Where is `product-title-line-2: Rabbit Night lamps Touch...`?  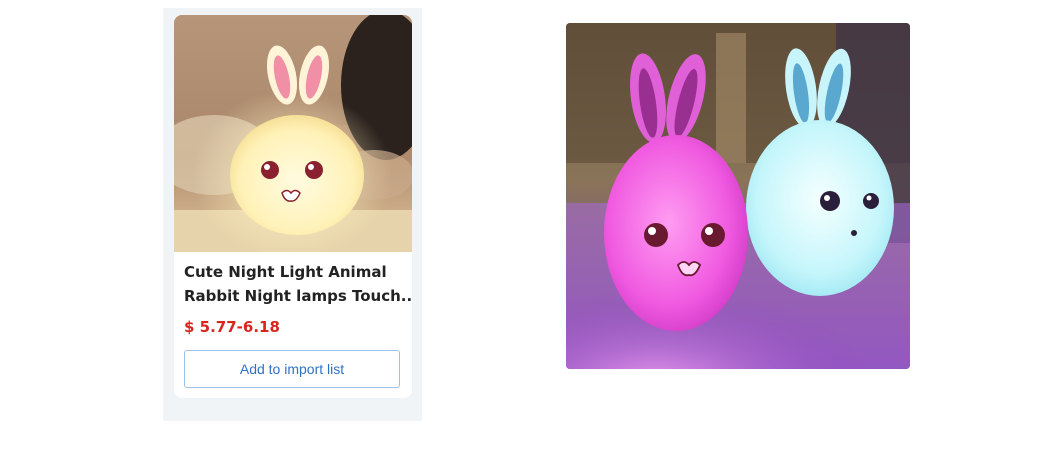
product-title-line-2: Rabbit Night lamps Touch... is located at coordinates (298, 296).